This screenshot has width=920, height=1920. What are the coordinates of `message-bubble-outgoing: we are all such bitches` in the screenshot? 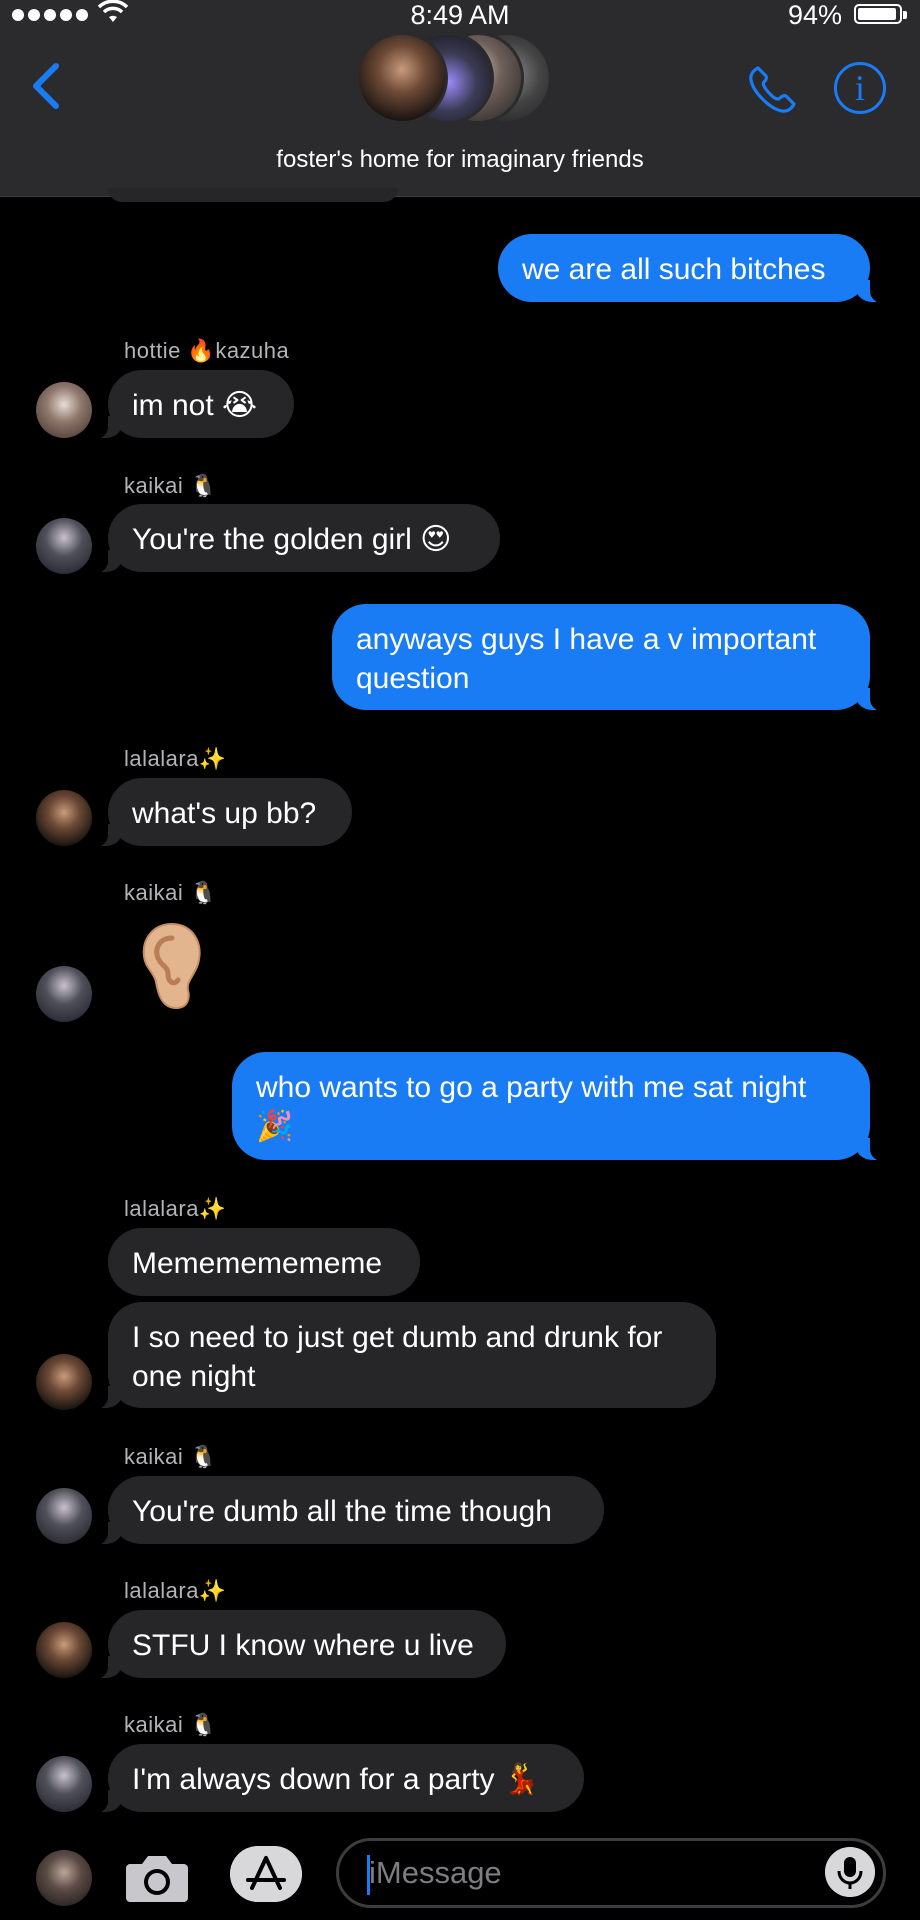 It's located at (691, 268).